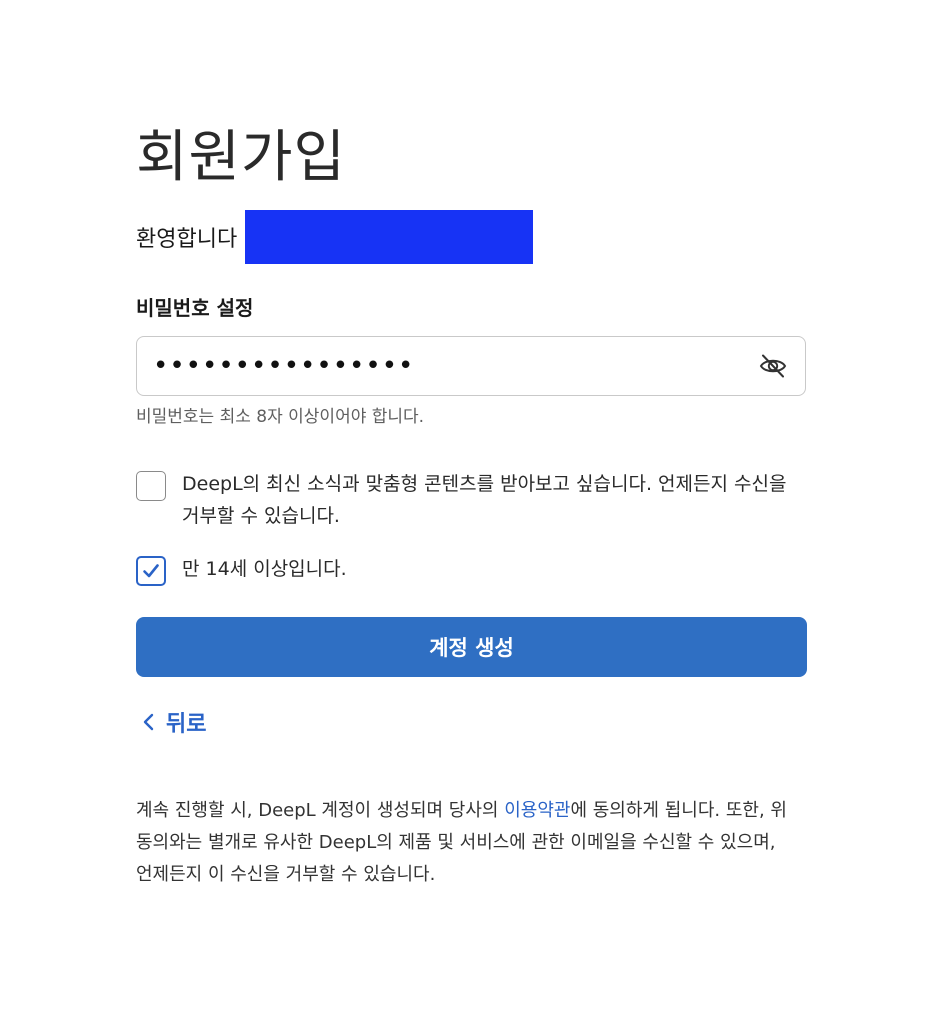 The height and width of the screenshot is (1024, 949). I want to click on password-hint: 비밀번호는 최소 8자 이상이어야 합니다., so click(280, 417).